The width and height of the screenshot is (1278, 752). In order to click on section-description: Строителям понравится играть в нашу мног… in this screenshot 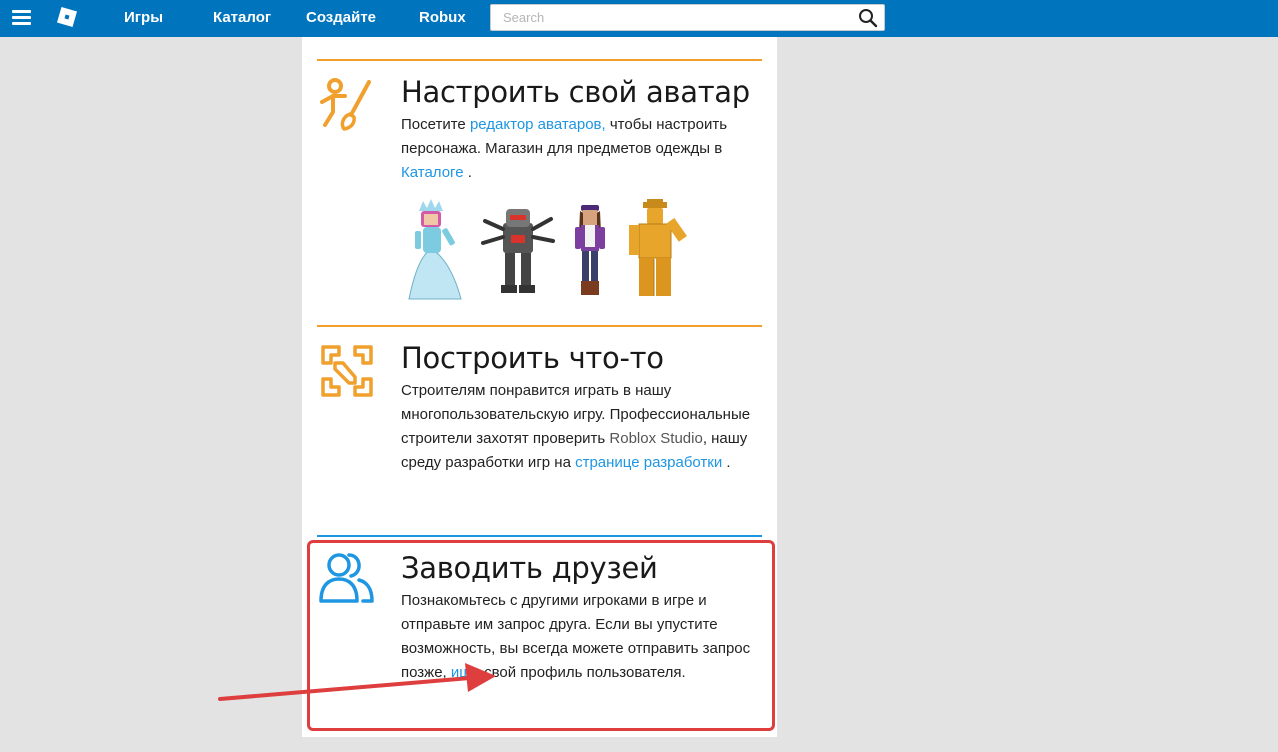, I will do `click(581, 427)`.